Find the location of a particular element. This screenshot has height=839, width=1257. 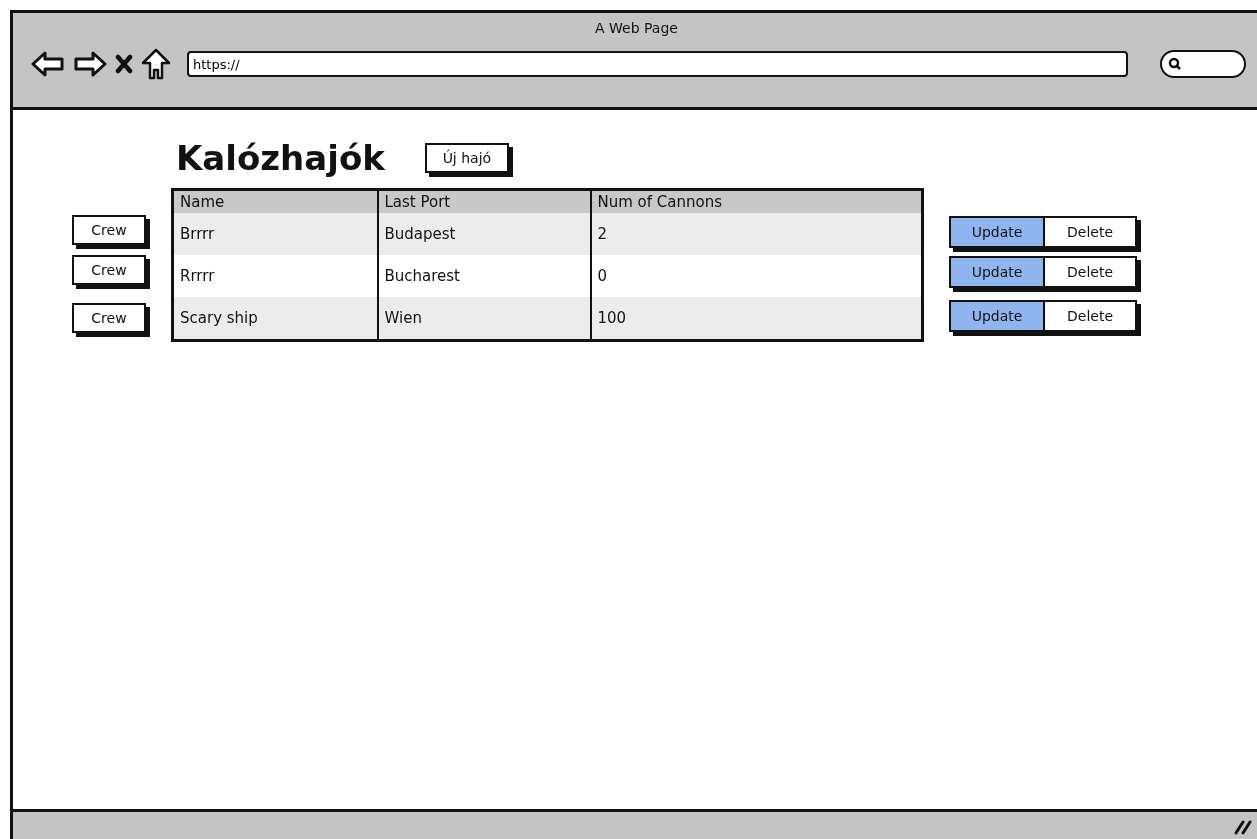

back-arrow-icon is located at coordinates (48, 64).